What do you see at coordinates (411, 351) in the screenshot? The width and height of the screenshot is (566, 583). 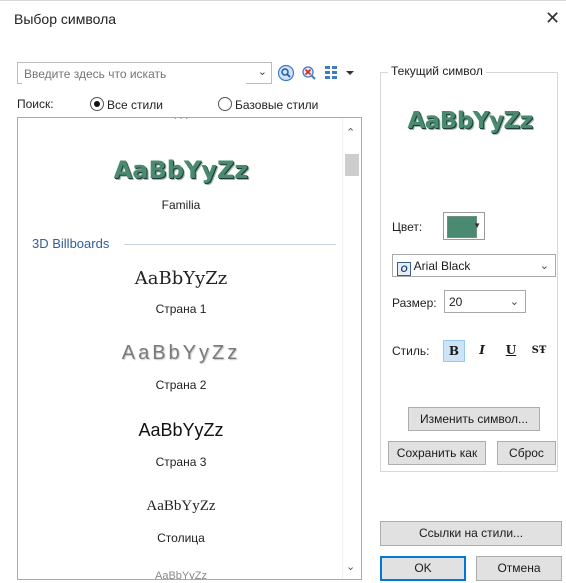 I see `style-label: Стиль:` at bounding box center [411, 351].